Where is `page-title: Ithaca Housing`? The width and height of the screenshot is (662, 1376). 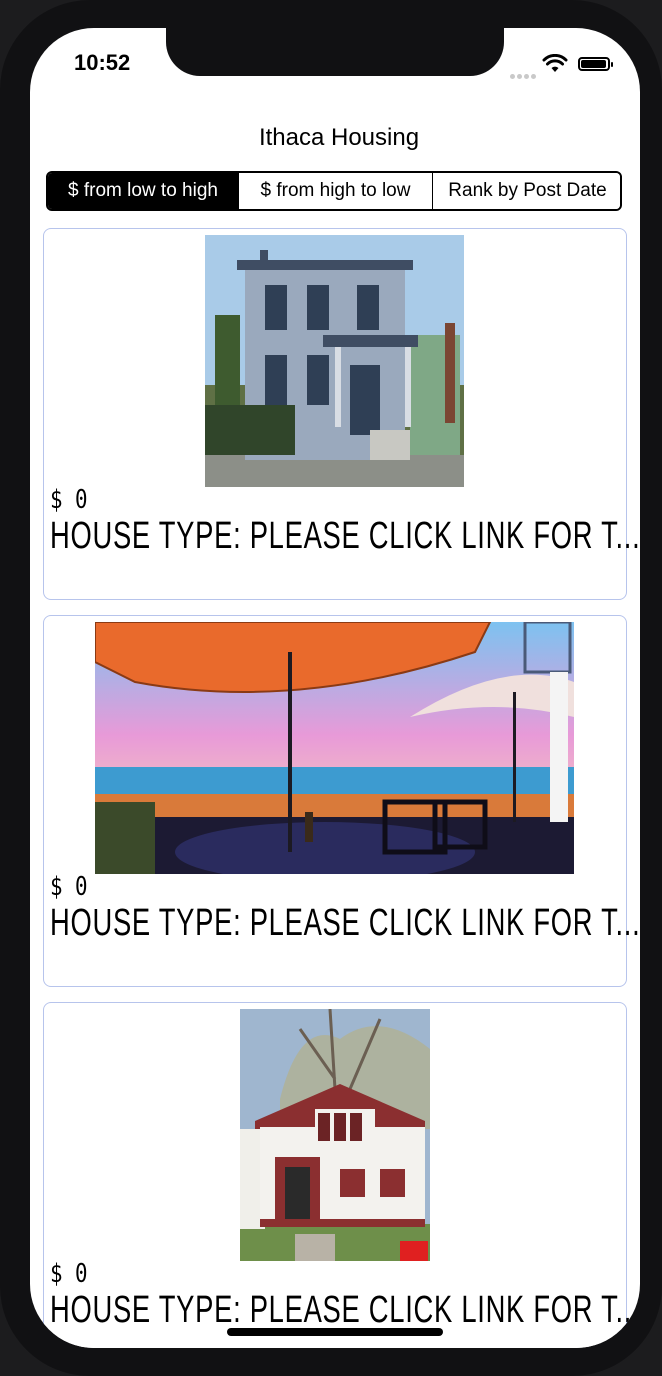 page-title: Ithaca Housing is located at coordinates (339, 137).